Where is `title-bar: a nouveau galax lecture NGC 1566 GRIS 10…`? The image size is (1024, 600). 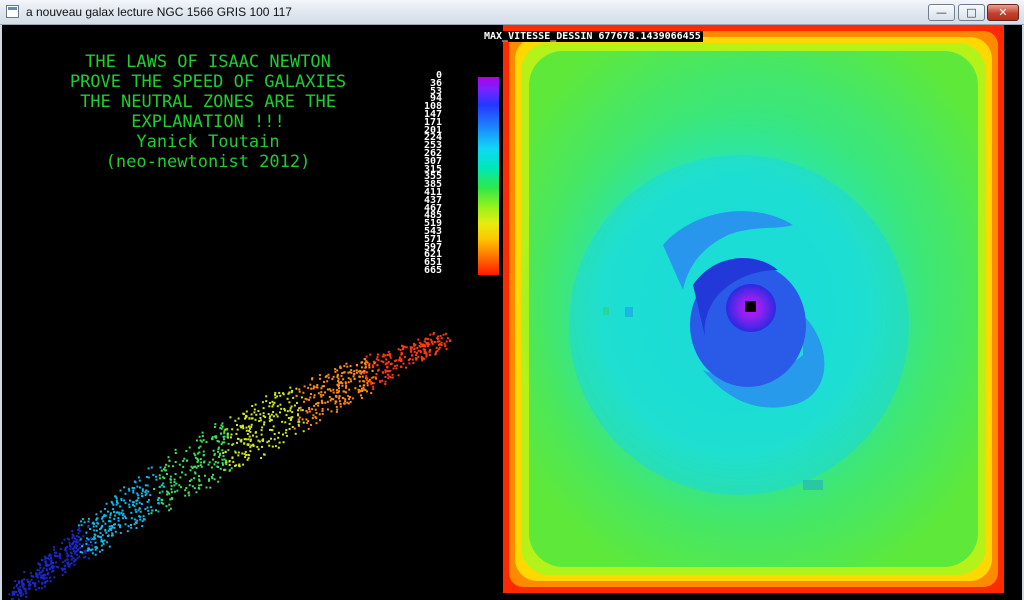
title-bar: a nouveau galax lecture NGC 1566 GRIS 10… is located at coordinates (512, 12).